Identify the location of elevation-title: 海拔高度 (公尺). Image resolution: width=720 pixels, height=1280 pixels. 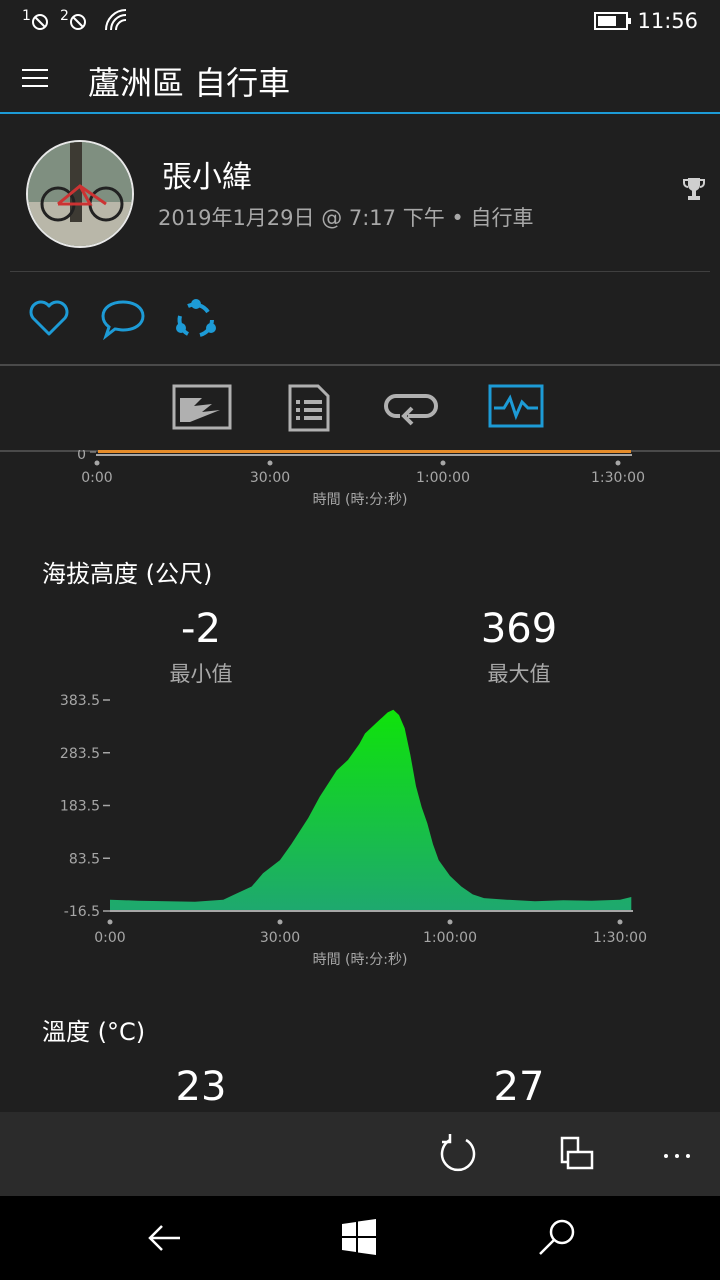
(127, 574).